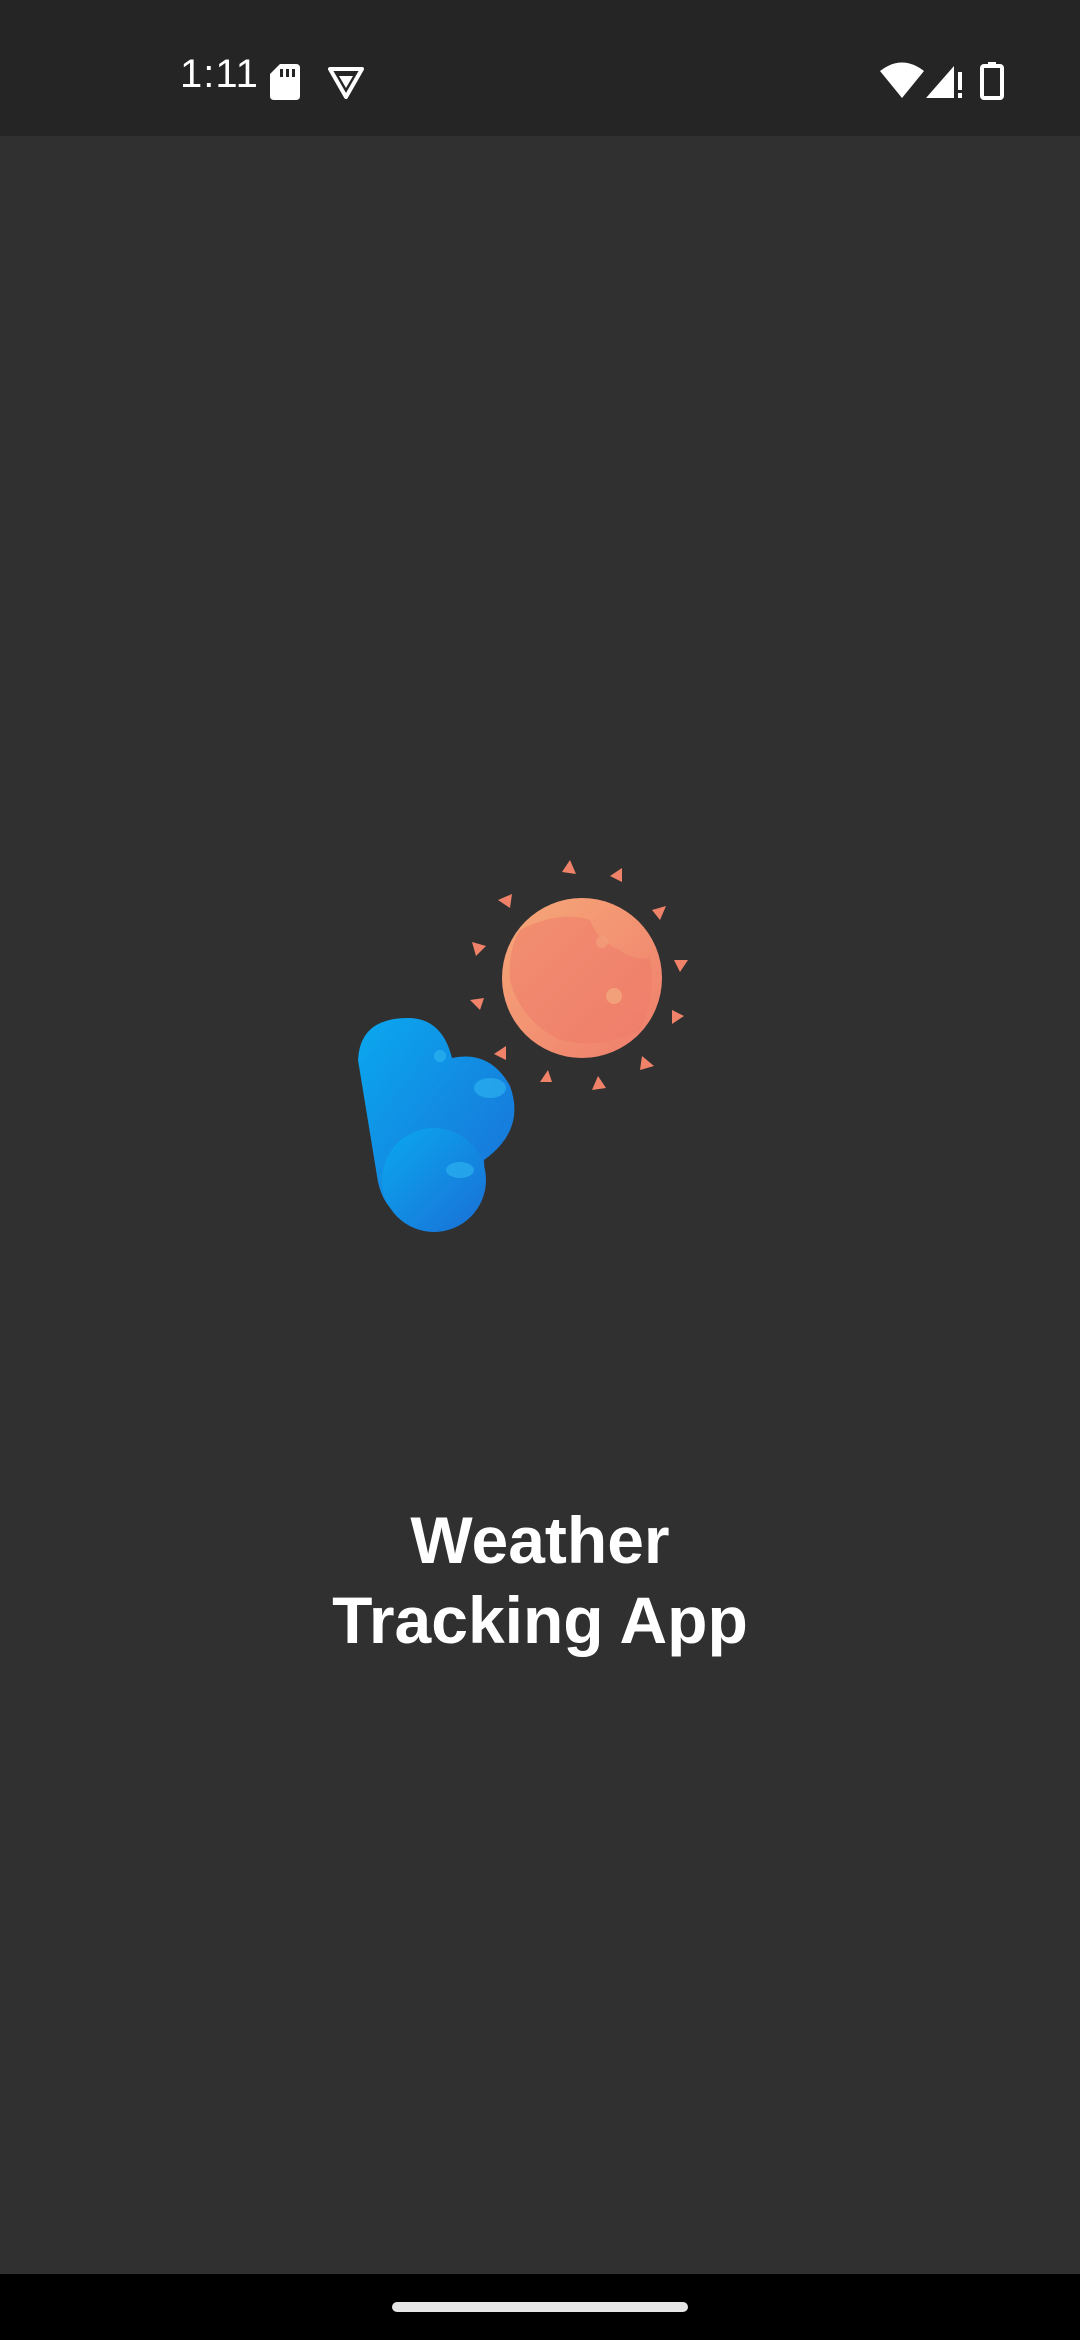  What do you see at coordinates (540, 1620) in the screenshot?
I see `app-title-line-2: Tracking App` at bounding box center [540, 1620].